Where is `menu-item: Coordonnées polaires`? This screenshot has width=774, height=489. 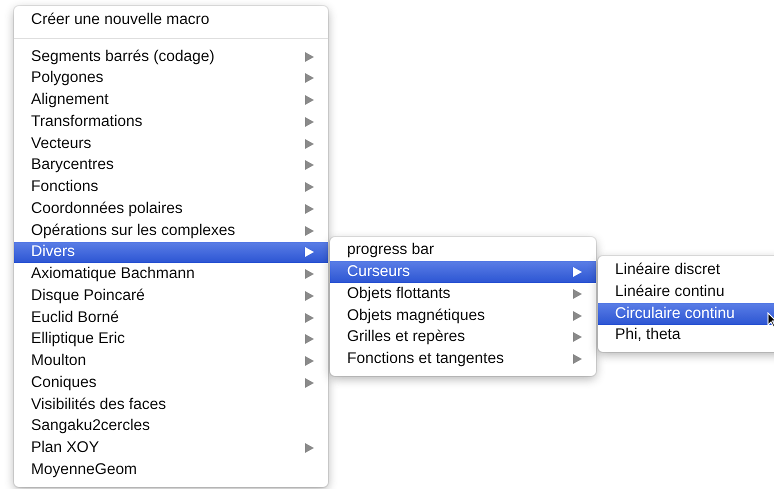
menu-item: Coordonnées polaires is located at coordinates (171, 209).